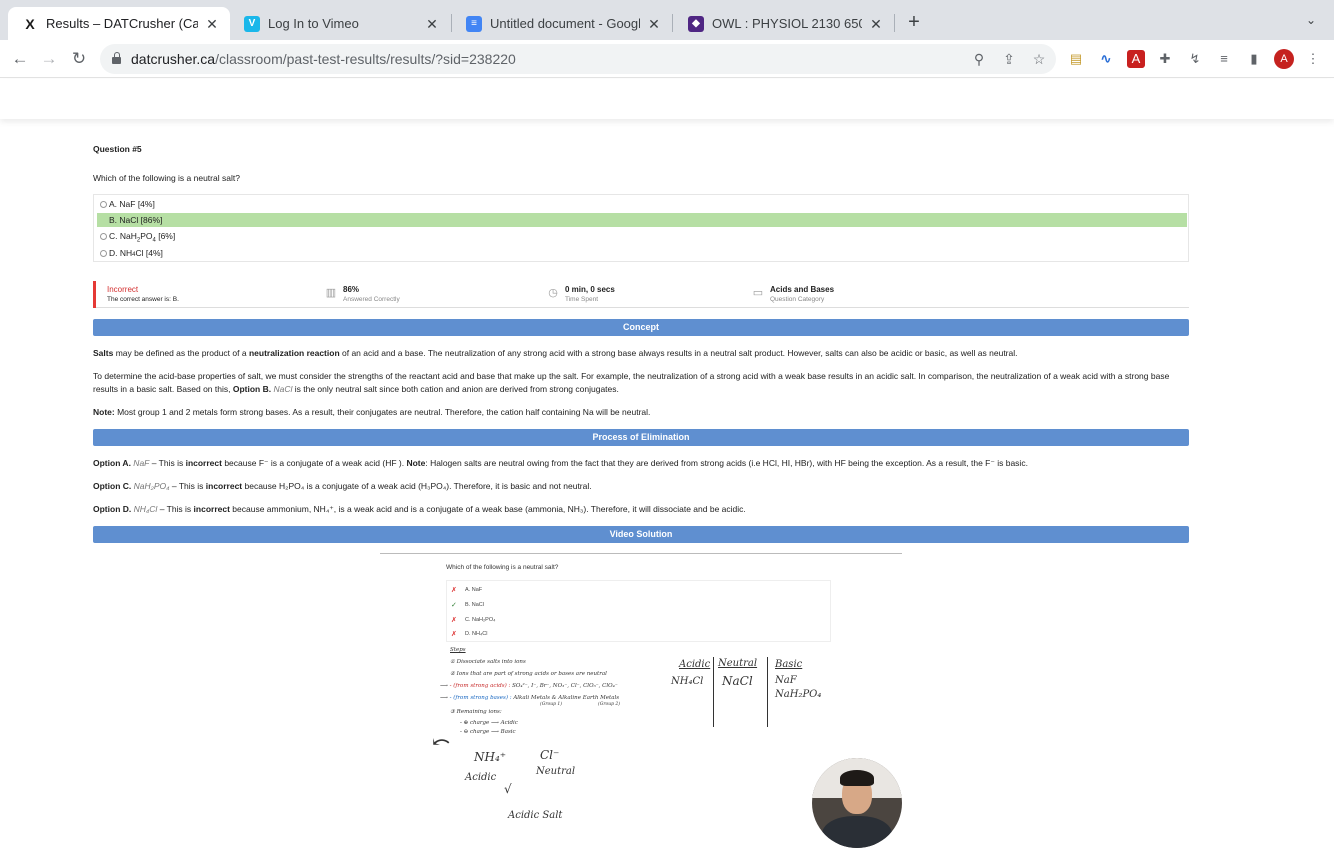 The image size is (1334, 848). I want to click on video-option: ✗ A. NaF, so click(467, 590).